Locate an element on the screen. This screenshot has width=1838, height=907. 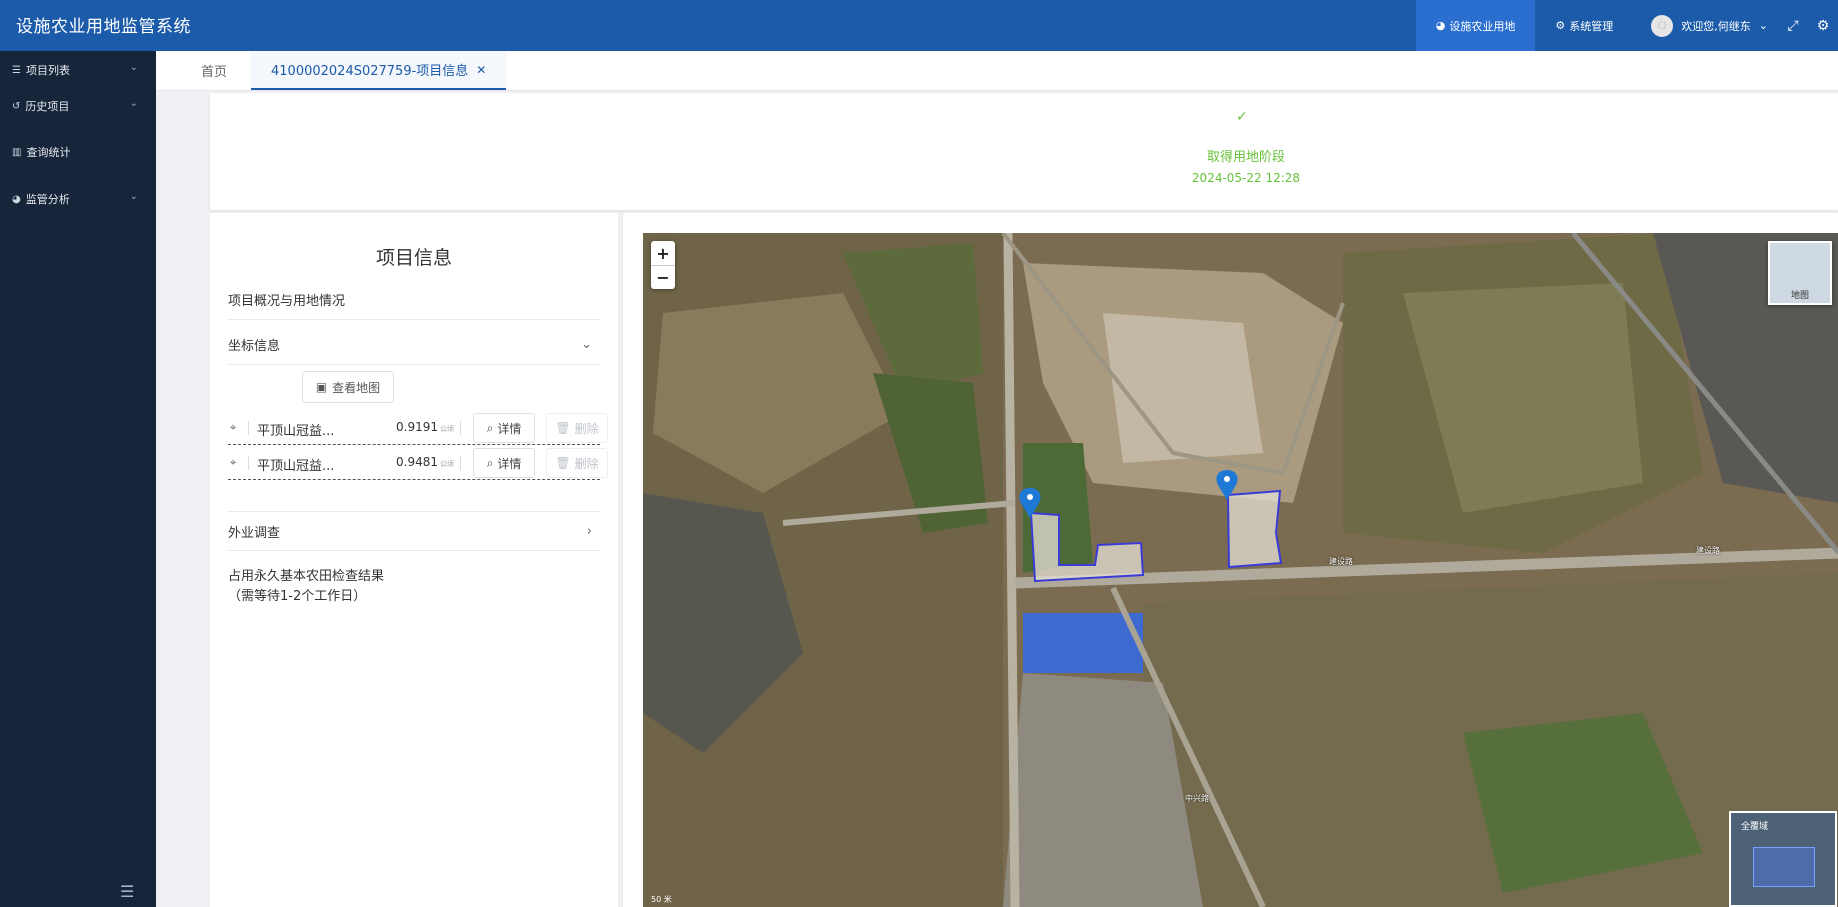
coord-row: ⌖ 平顶山冠益... 0.9191 公顷 ⌕ 详情 🗑 删除 is located at coordinates (418, 428).